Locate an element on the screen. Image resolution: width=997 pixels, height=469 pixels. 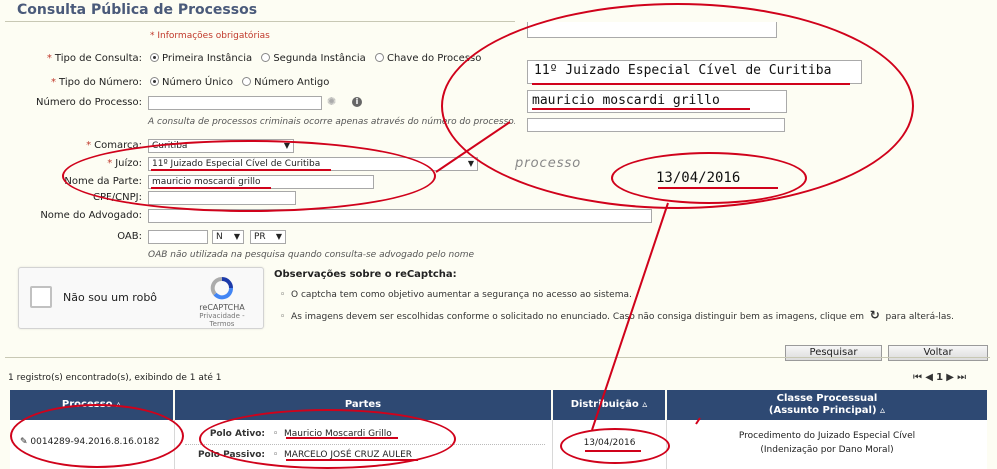
polo-ativo-label: Polo Ativo: is located at coordinates (237, 434).